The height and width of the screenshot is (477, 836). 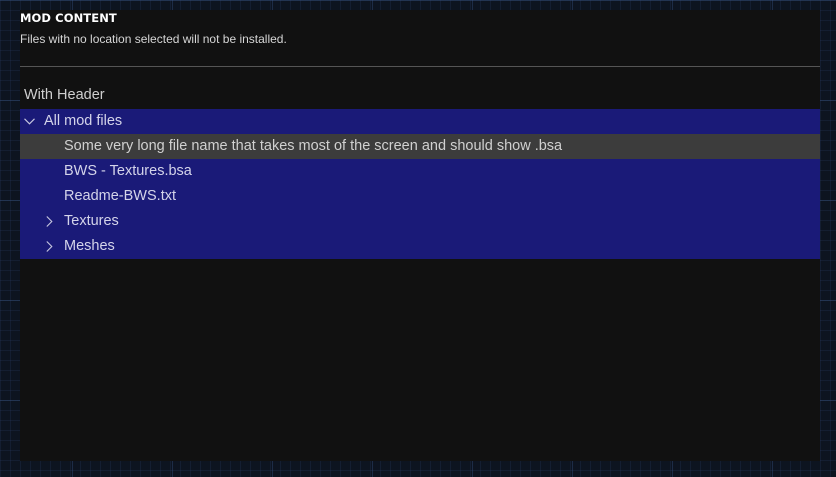 I want to click on divider, so click(x=420, y=66).